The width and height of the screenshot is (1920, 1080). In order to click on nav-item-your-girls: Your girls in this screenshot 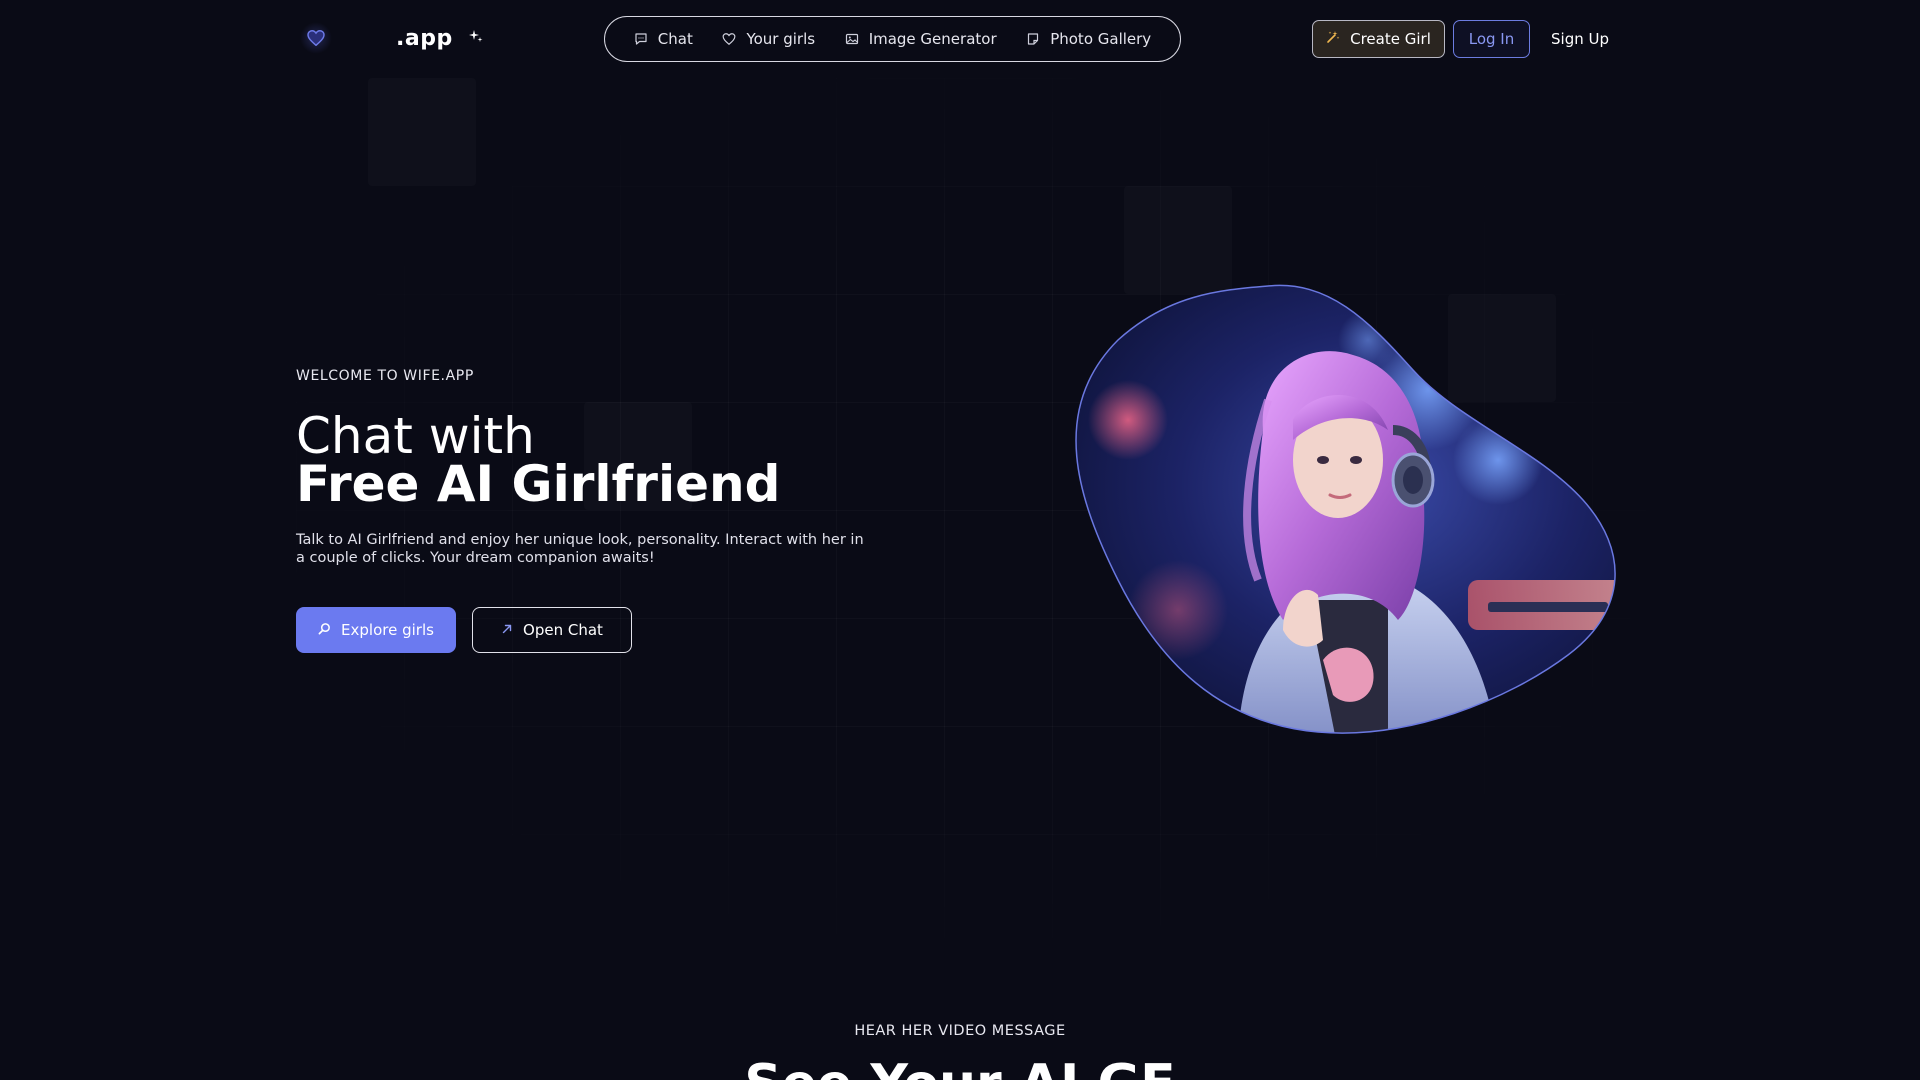, I will do `click(768, 39)`.